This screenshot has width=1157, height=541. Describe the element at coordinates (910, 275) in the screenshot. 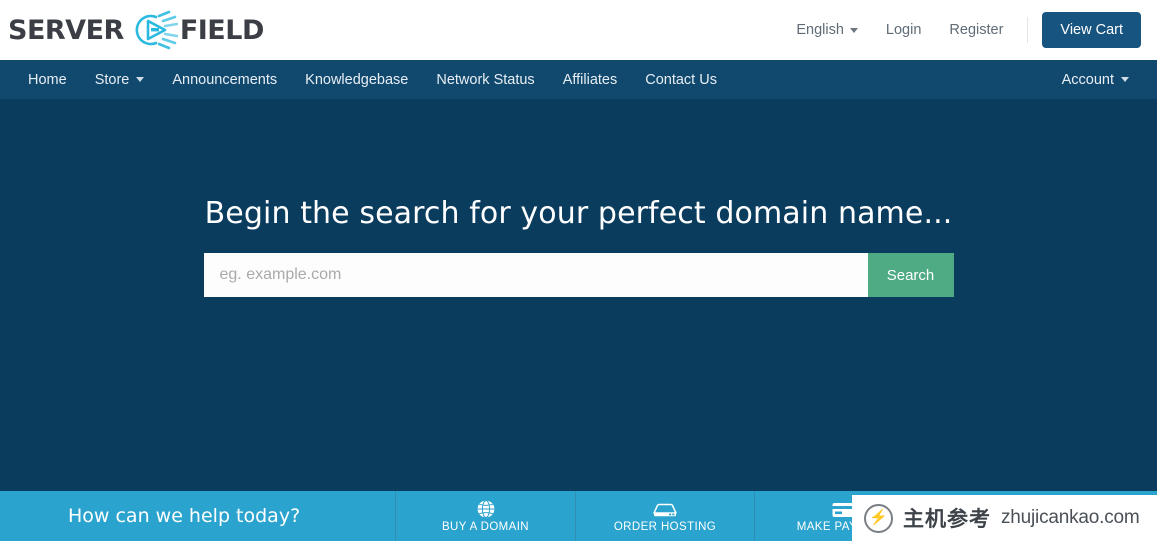

I see `domain-search-button: Search` at that location.